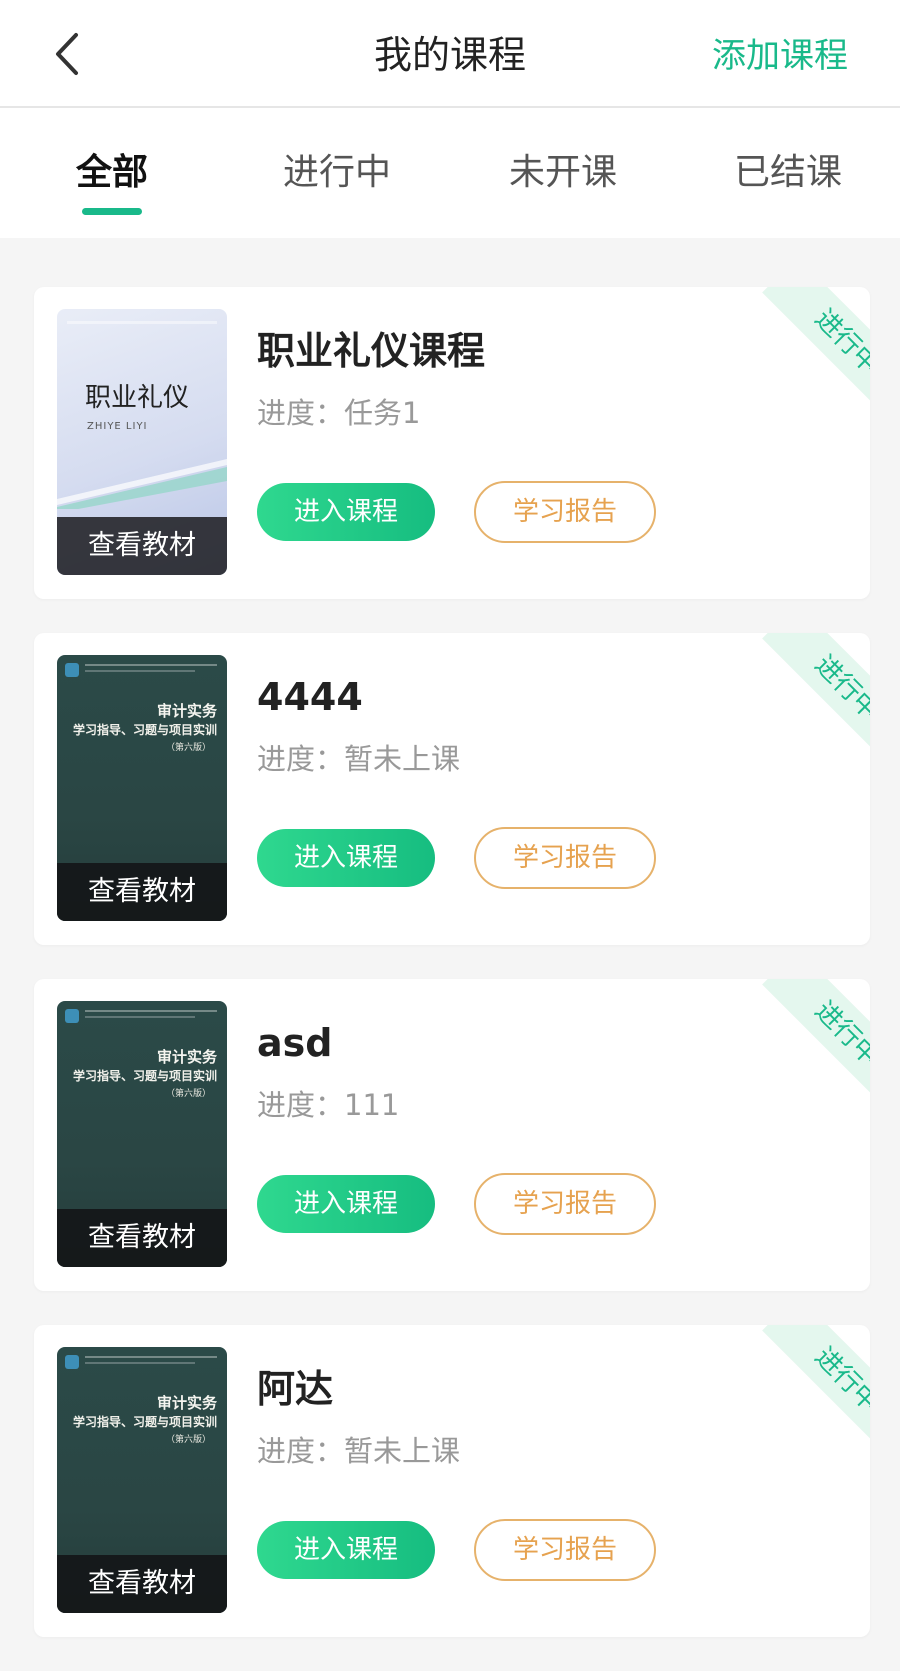 This screenshot has height=1671, width=900. What do you see at coordinates (788, 173) in the screenshot?
I see `tab-finished: 已结课` at bounding box center [788, 173].